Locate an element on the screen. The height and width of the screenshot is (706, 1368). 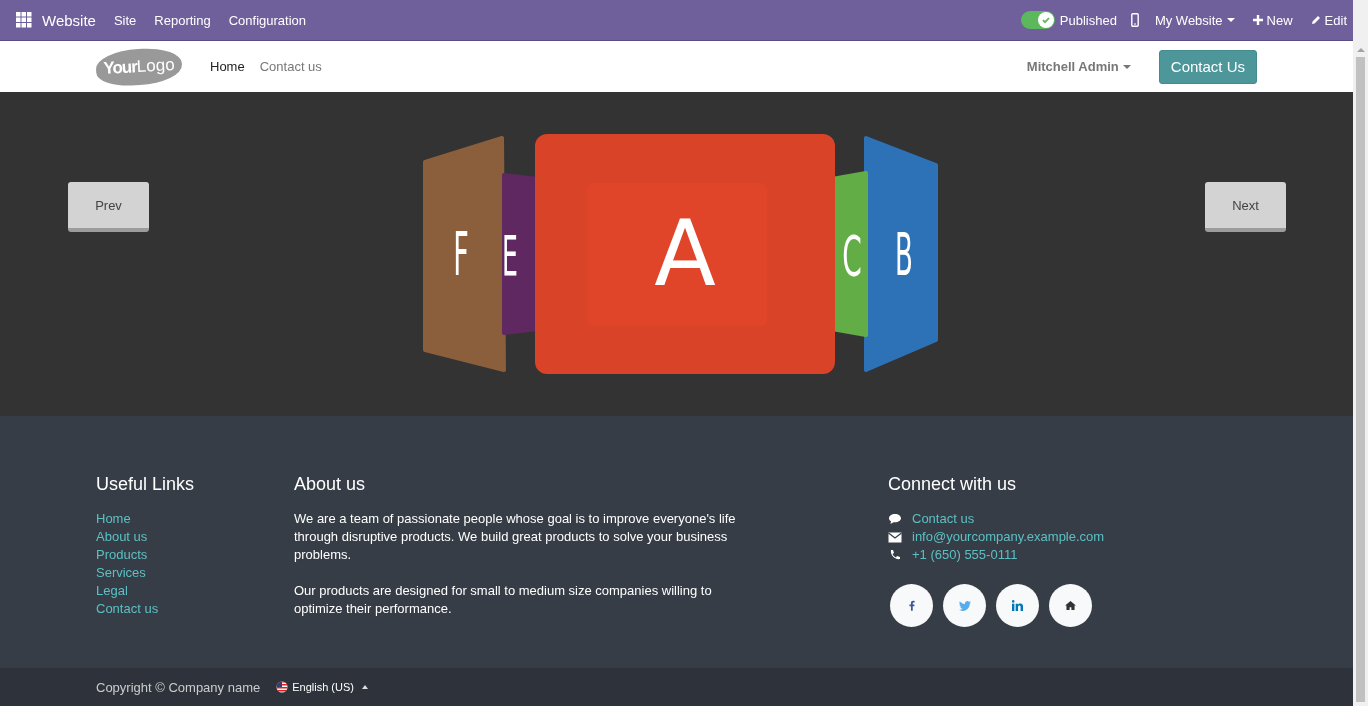
mobile-preview-icon is located at coordinates (1134, 20).